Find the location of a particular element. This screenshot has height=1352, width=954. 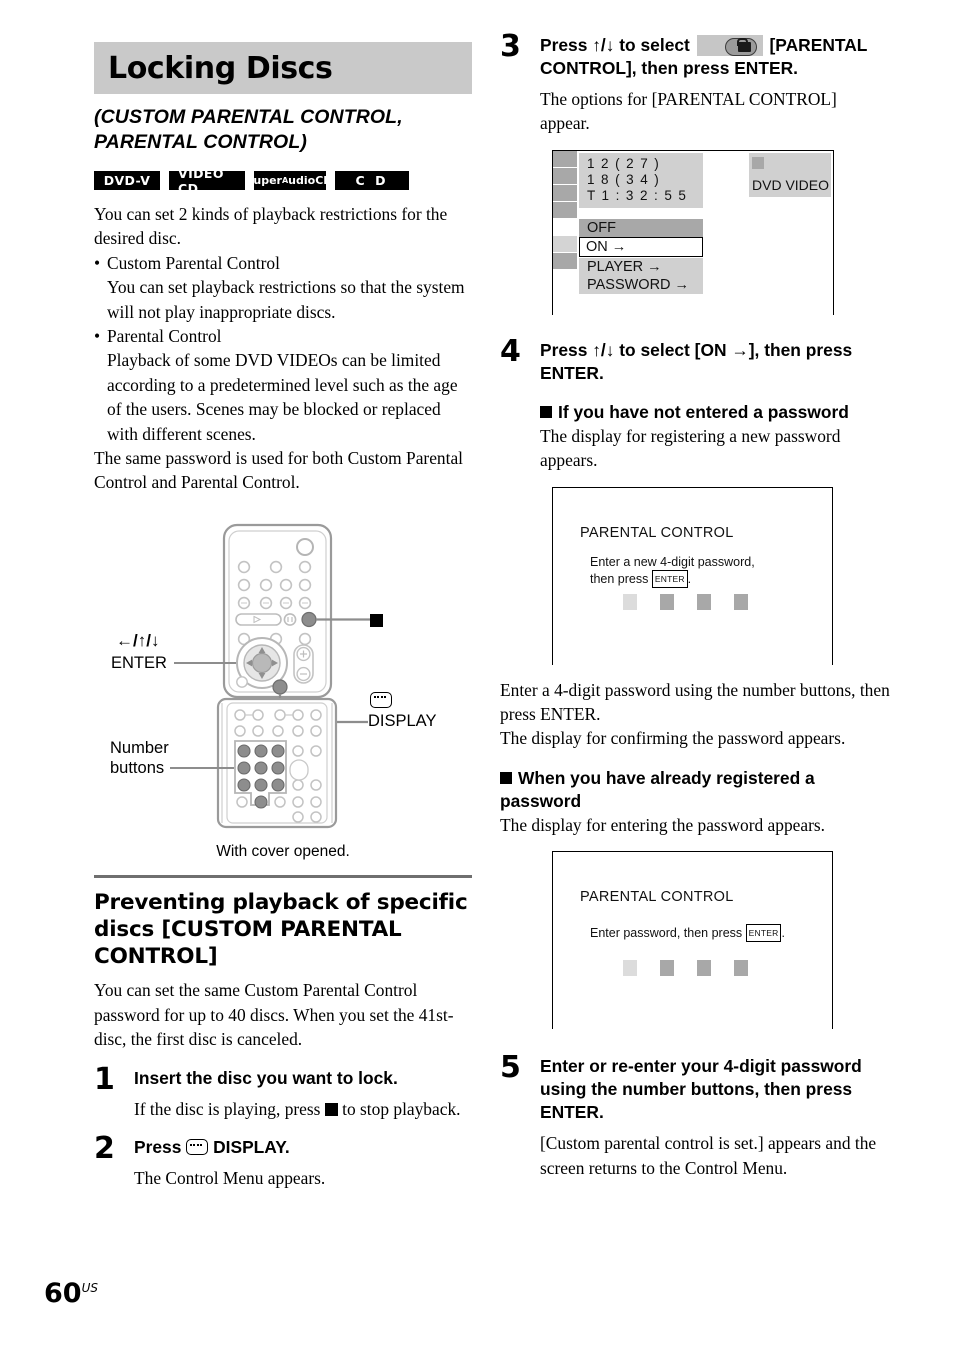

dialog-enter-password-message: Enter password, then press ENTER. is located at coordinates (687, 933).